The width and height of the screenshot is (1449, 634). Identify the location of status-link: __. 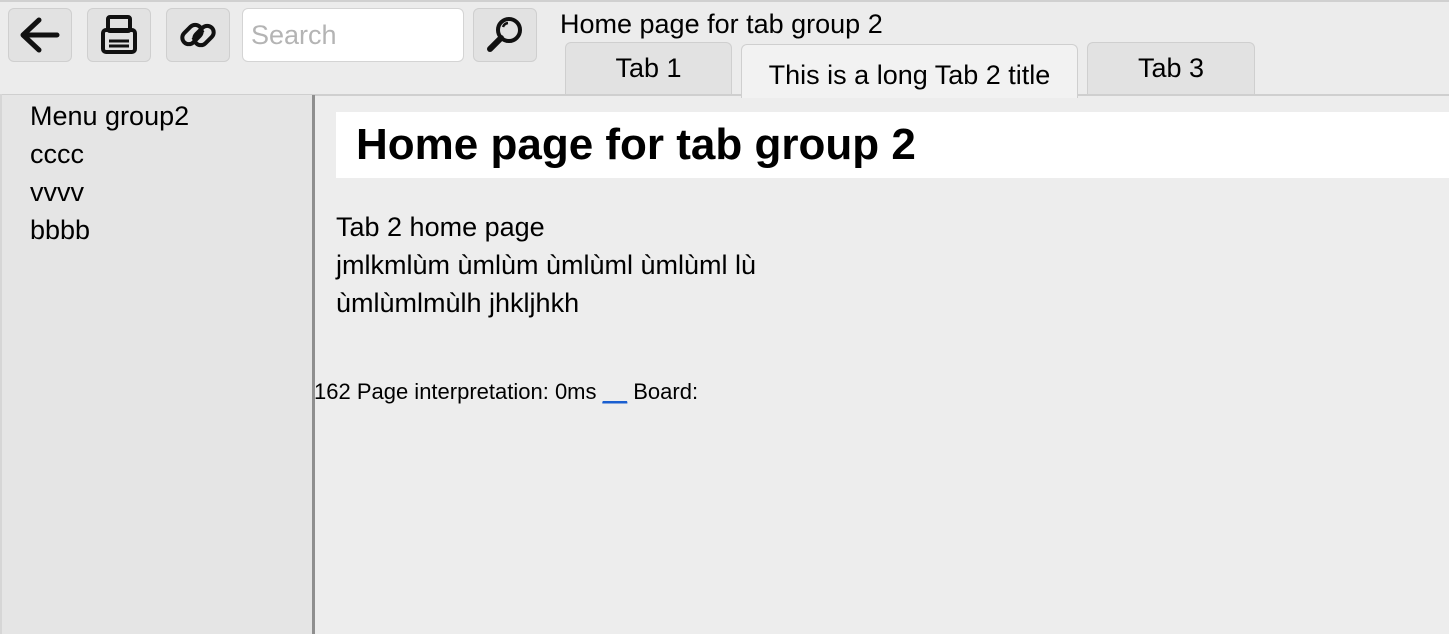
(615, 391).